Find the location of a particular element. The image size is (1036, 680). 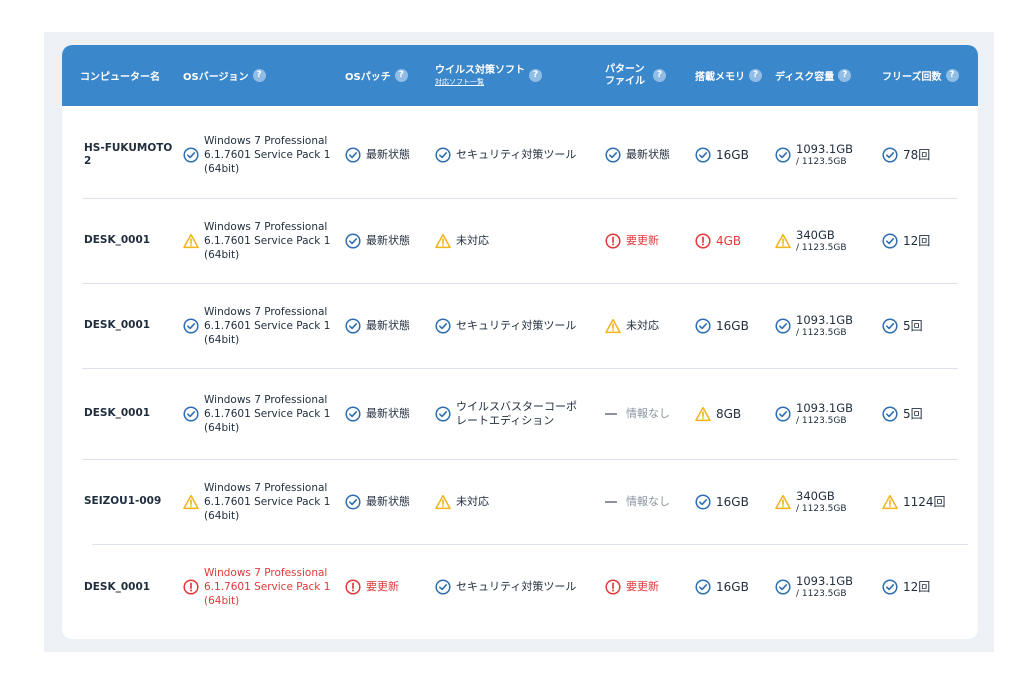

pattern-file-cell: 未対応 is located at coordinates (632, 325).